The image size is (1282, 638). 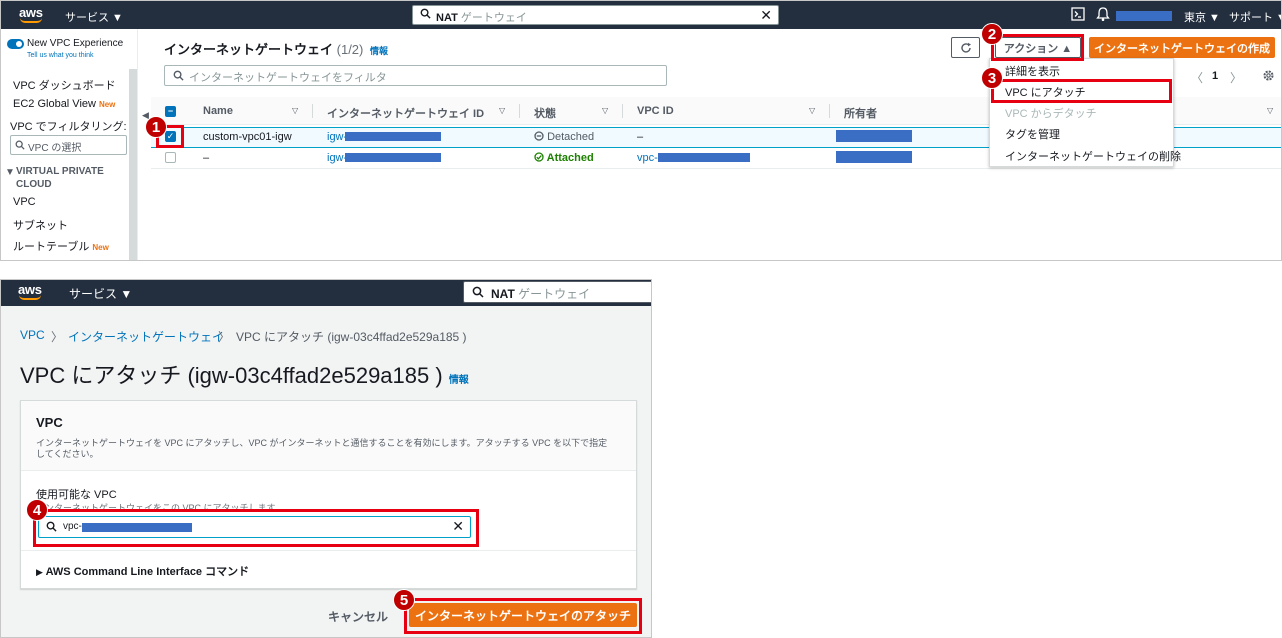 I want to click on refresh-icon, so click(x=965, y=47).